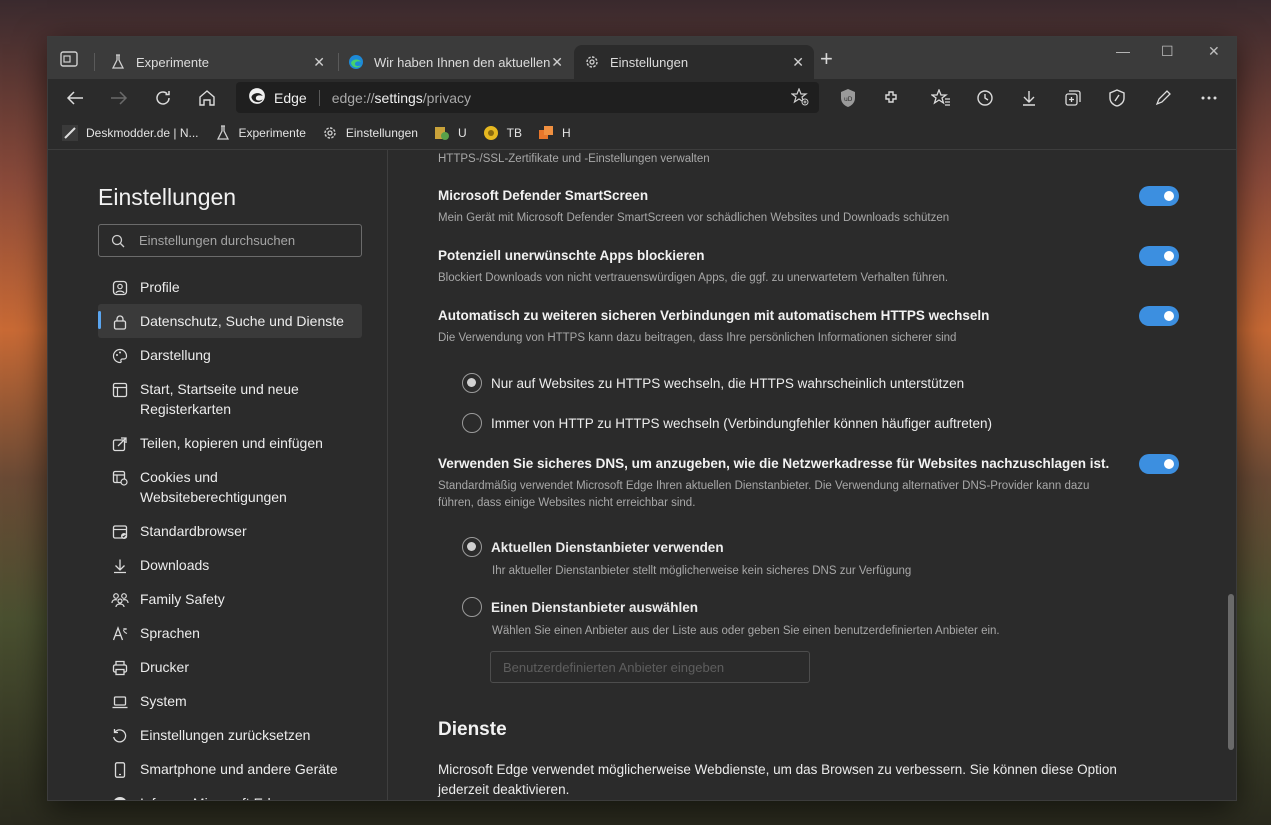 The image size is (1271, 825). I want to click on custom-provider-input: Benutzerdefinierten Anbieter eingeben, so click(650, 667).